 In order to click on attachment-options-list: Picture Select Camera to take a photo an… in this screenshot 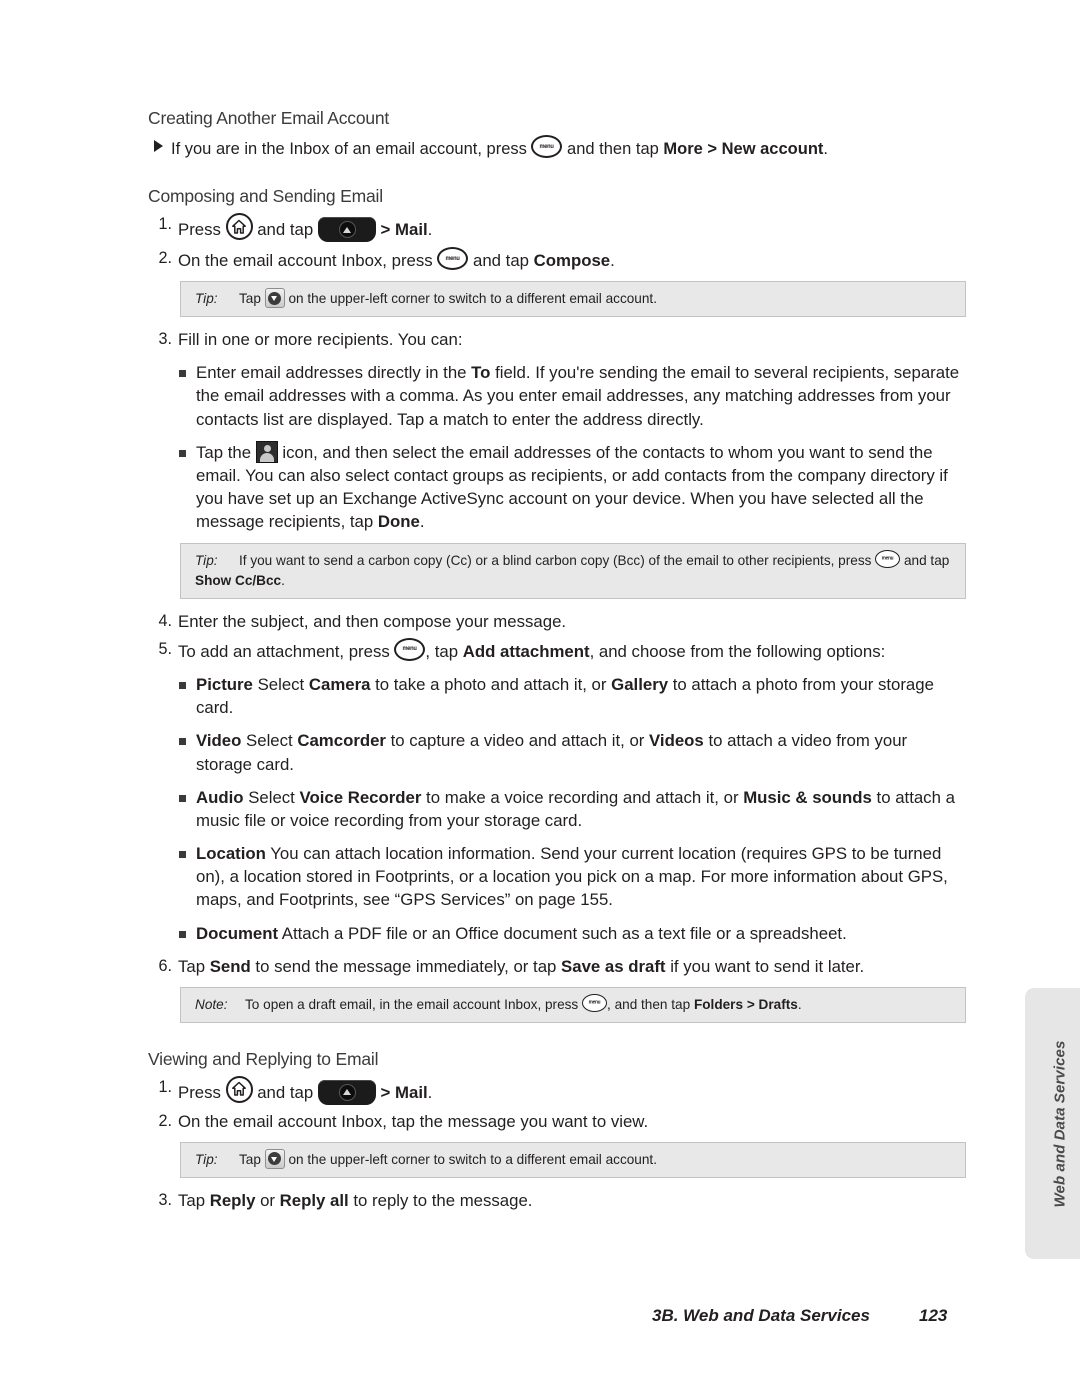, I will do `click(569, 809)`.